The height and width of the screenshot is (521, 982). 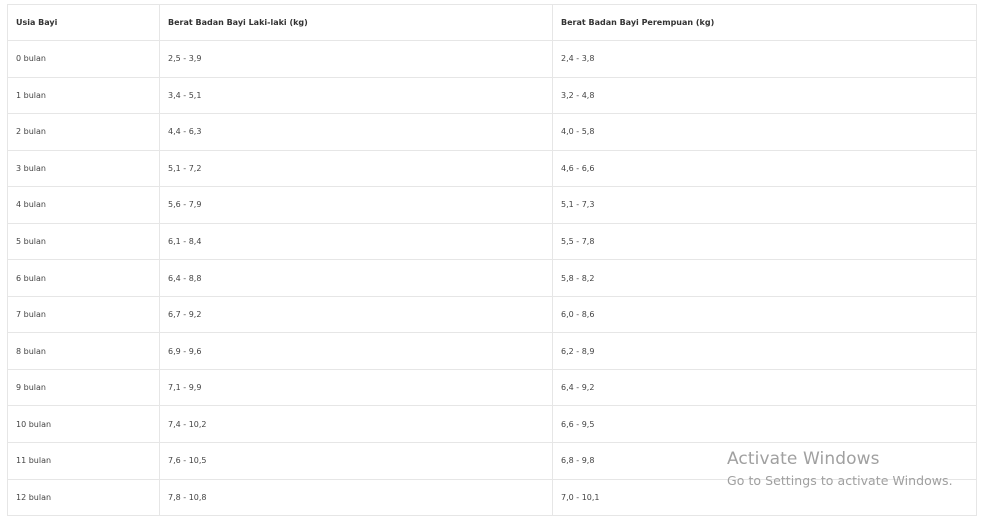 What do you see at coordinates (356, 351) in the screenshot?
I see `cell-boy-weight: 6,9 - 9,6` at bounding box center [356, 351].